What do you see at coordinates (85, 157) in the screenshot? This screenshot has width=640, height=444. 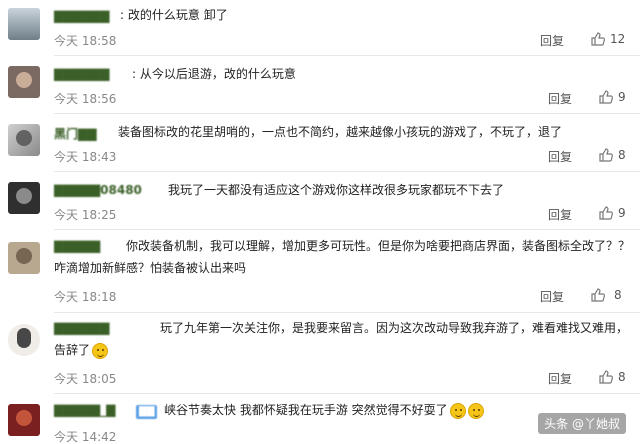 I see `timestamp: 今天 18:43` at bounding box center [85, 157].